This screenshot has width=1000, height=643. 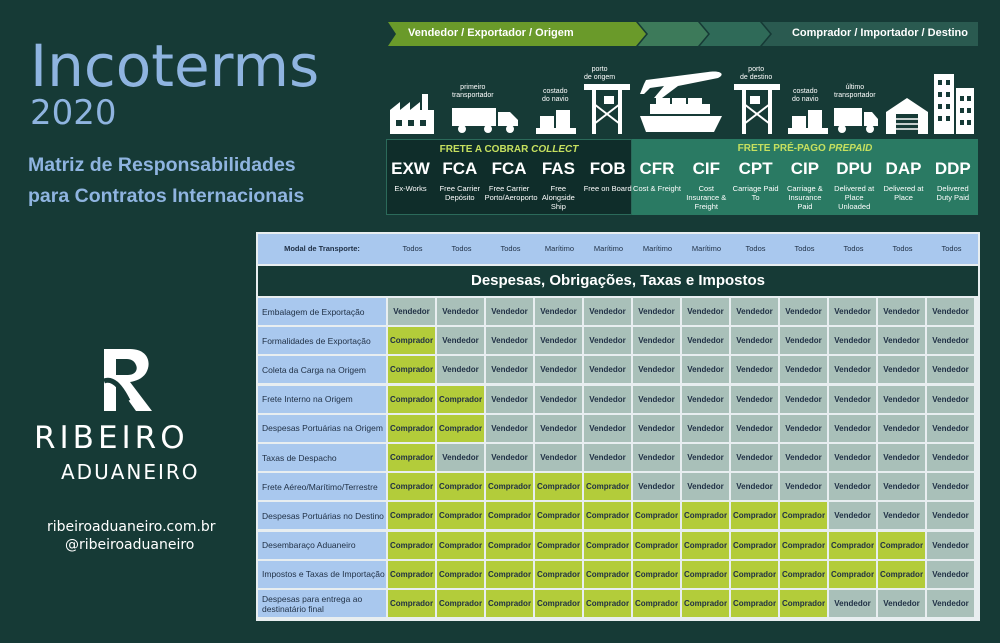 What do you see at coordinates (511, 193) in the screenshot?
I see `incoterm-description: Free Carrier Porto/Aeroporto` at bounding box center [511, 193].